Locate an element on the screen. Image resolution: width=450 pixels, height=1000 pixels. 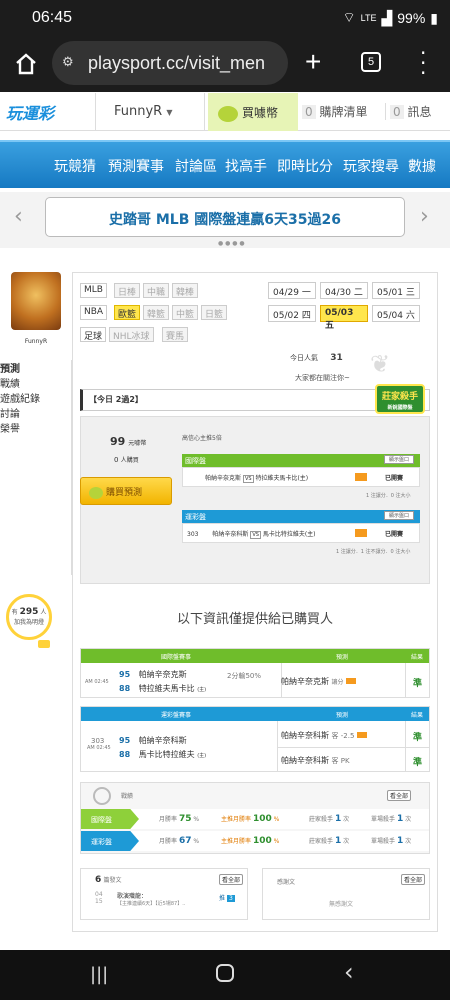
nav-play-guess: 玩競猜 is located at coordinates (75, 166).